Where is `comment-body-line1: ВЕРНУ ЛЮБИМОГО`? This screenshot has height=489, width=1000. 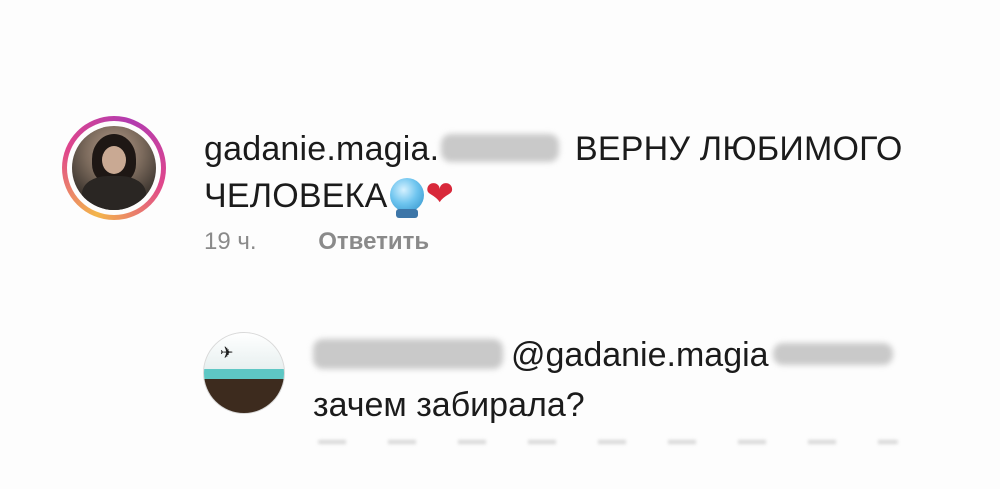 comment-body-line1: ВЕРНУ ЛЮБИМОГО is located at coordinates (738, 149).